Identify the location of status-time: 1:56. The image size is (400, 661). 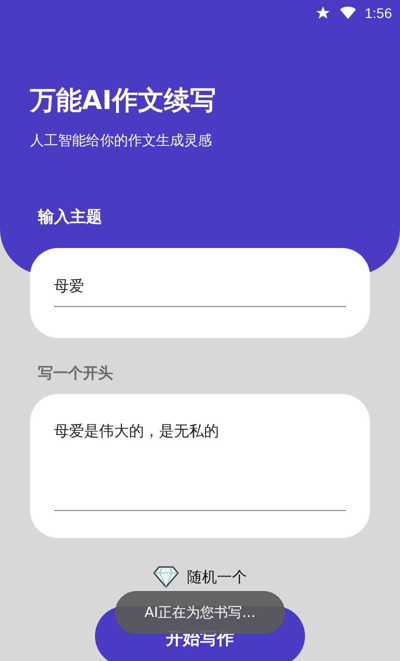
(378, 13).